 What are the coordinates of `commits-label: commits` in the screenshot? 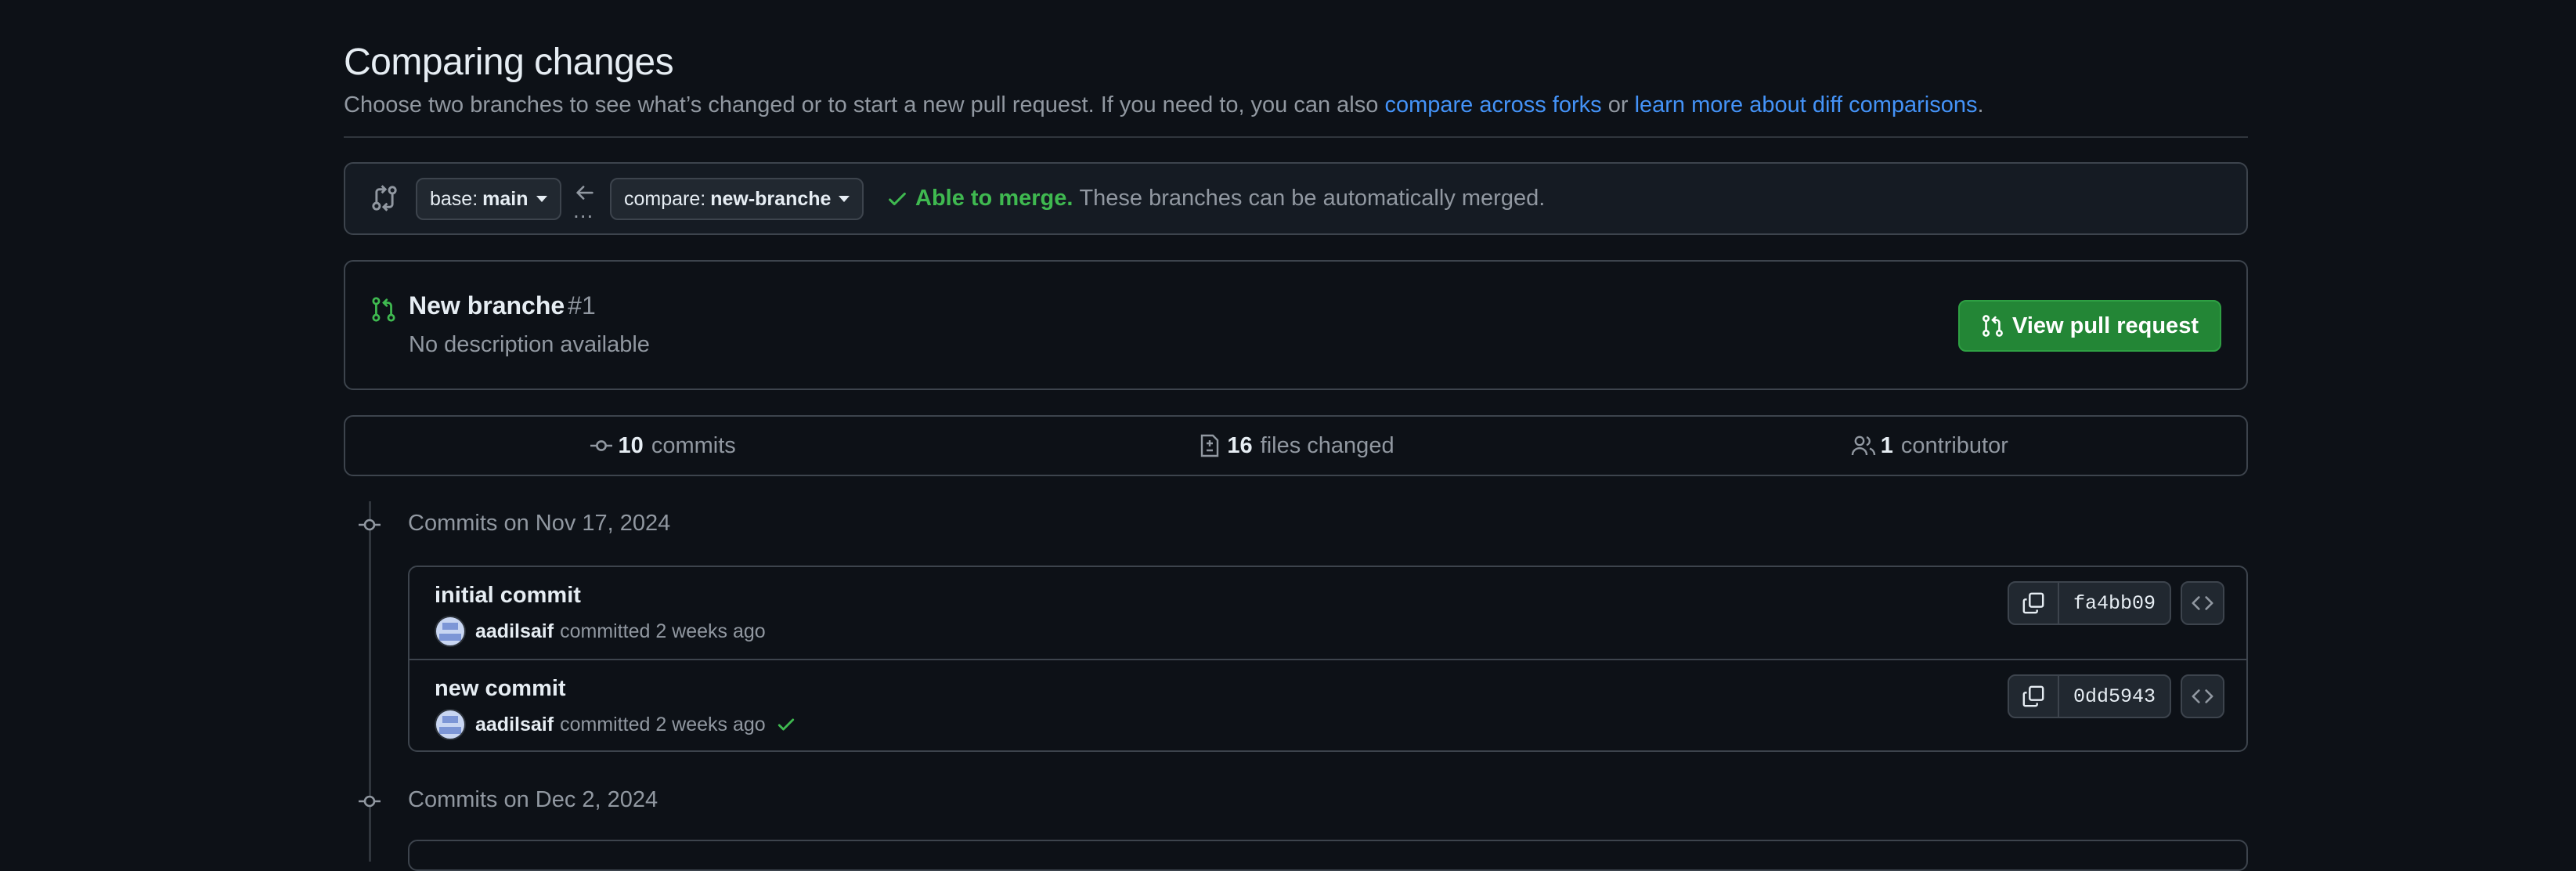 It's located at (693, 445).